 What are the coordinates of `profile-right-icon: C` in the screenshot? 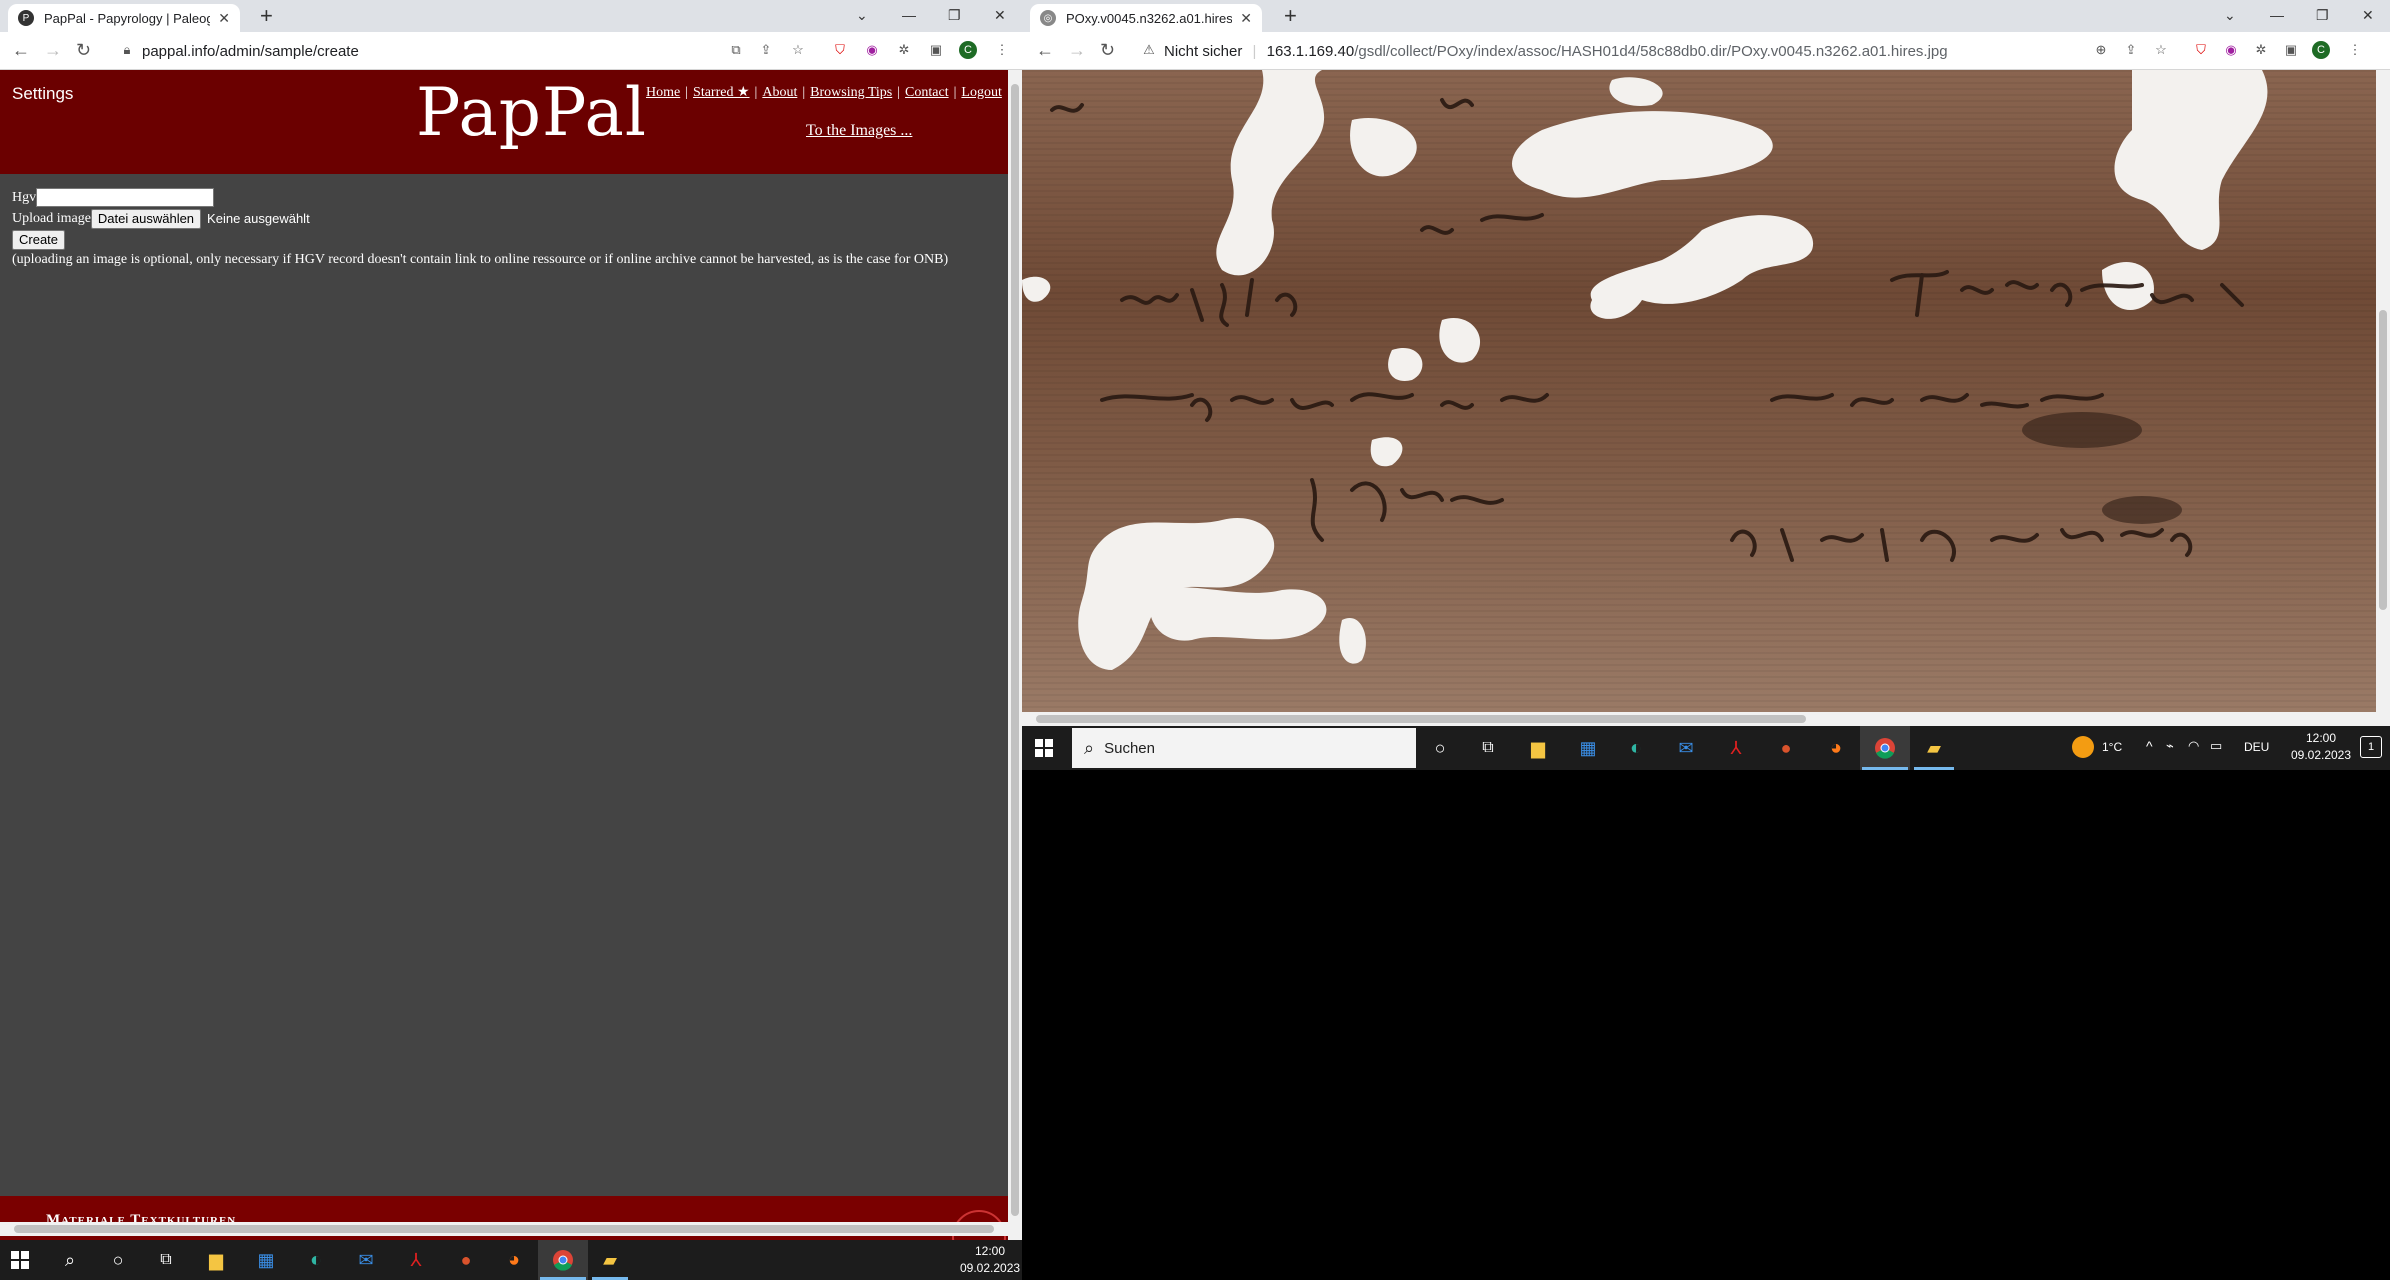 It's located at (2321, 50).